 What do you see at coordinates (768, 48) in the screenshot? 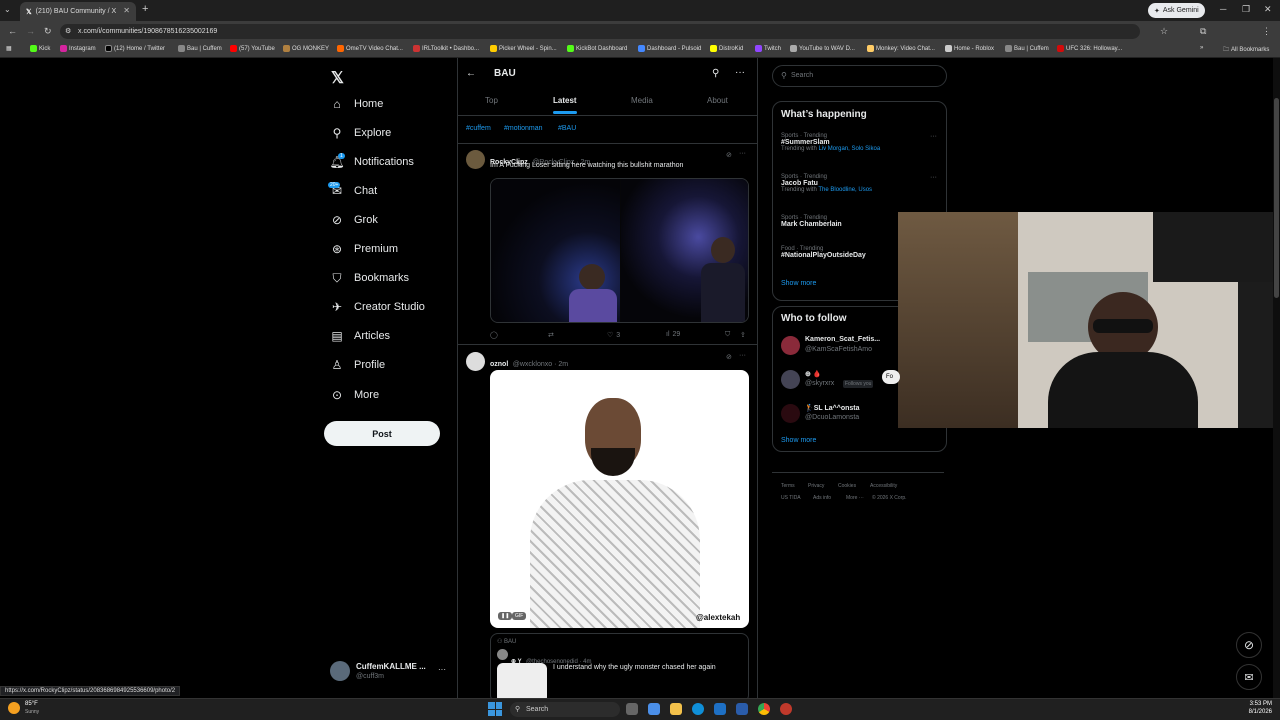
I see `bookmark-twitch: Twitch` at bounding box center [768, 48].